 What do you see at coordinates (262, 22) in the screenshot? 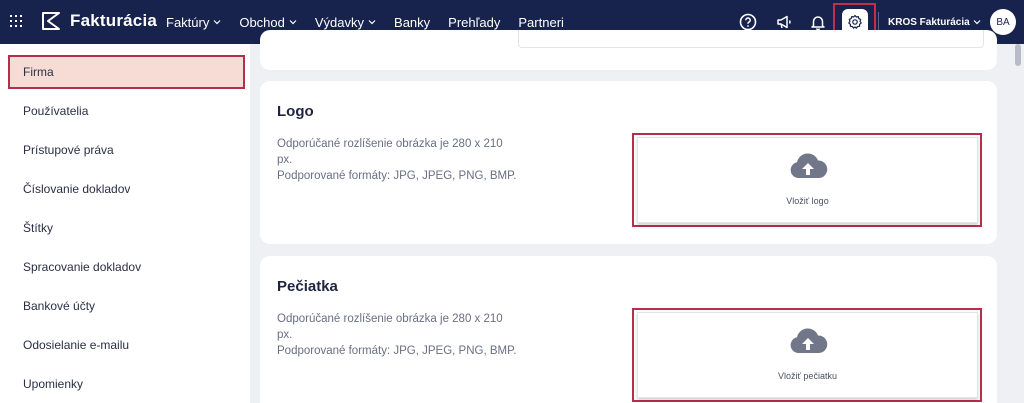
I see `nav-label: Obchod` at bounding box center [262, 22].